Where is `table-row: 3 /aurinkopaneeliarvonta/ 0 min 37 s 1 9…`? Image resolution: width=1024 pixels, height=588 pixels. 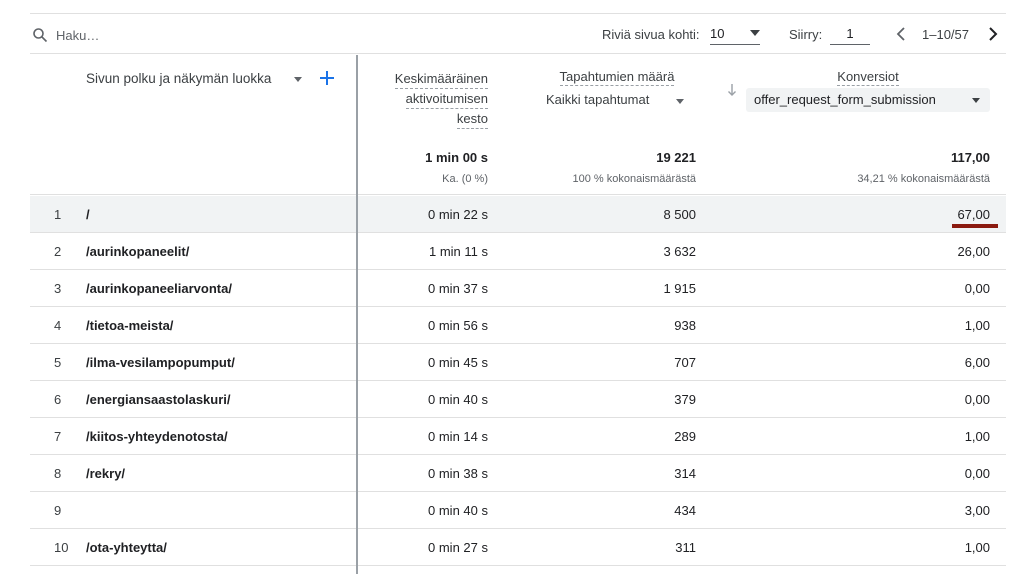 table-row: 3 /aurinkopaneeliarvonta/ 0 min 37 s 1 9… is located at coordinates (518, 288).